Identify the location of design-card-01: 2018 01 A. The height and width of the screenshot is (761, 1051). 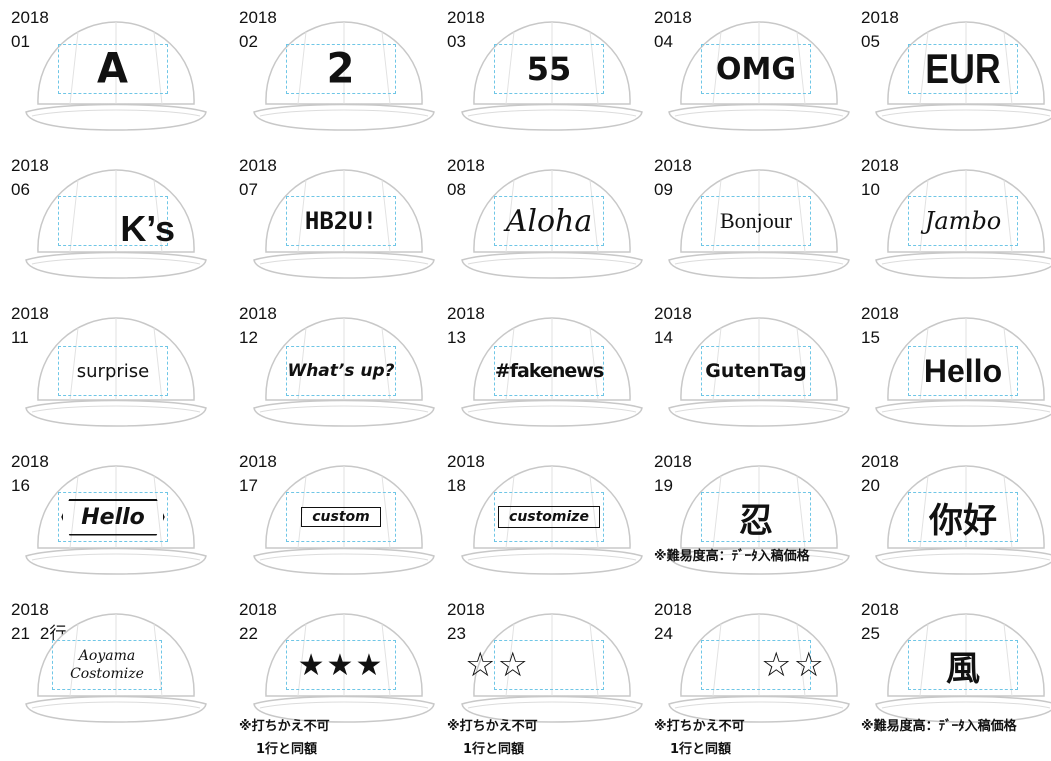
(103, 74).